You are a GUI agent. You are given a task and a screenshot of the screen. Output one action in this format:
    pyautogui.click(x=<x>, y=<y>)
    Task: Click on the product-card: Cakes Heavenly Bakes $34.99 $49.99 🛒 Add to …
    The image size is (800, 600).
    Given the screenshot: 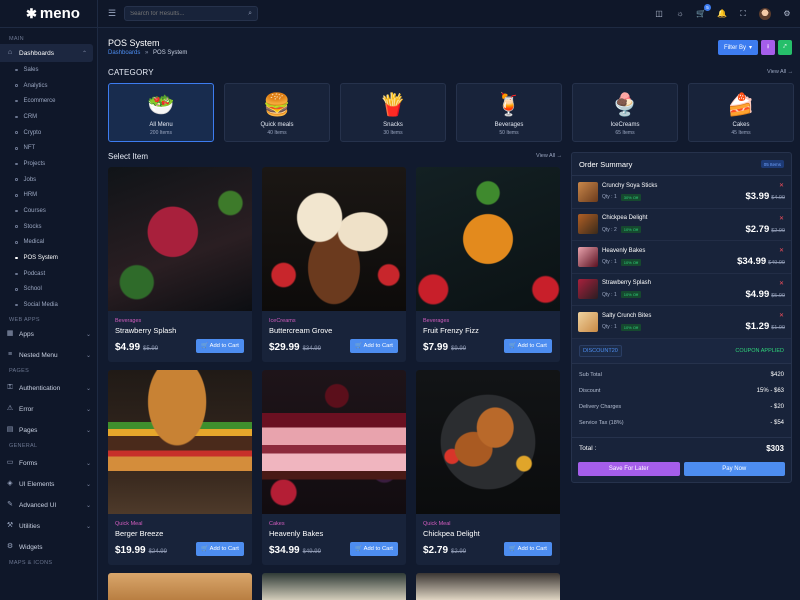 What is the action you would take?
    pyautogui.click(x=334, y=467)
    